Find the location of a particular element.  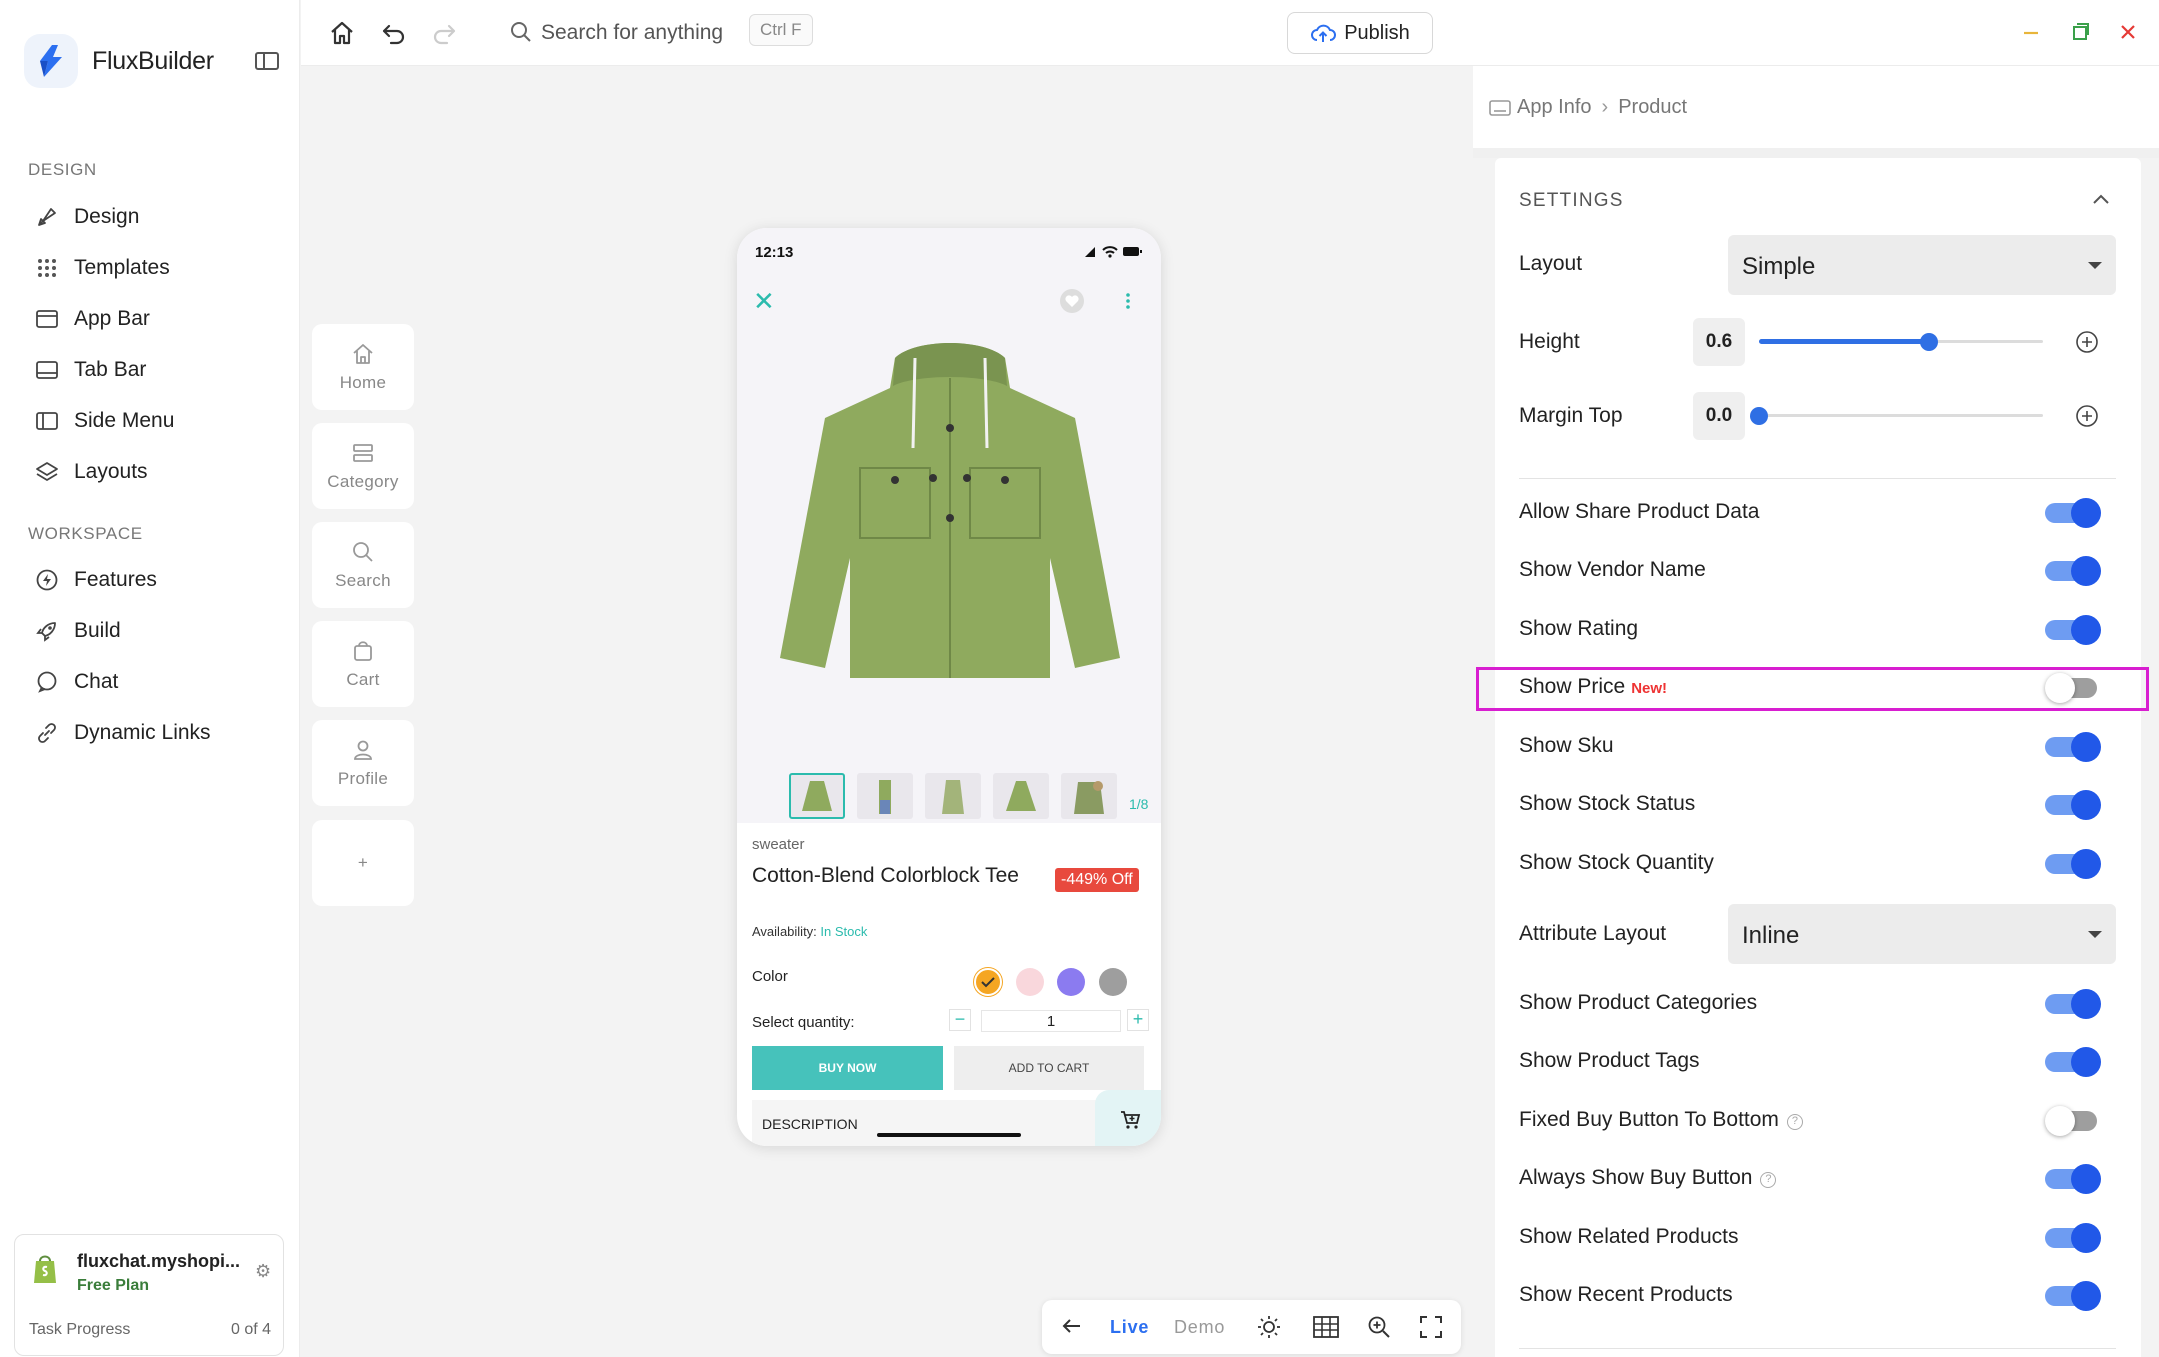

color-swatch-pink is located at coordinates (1030, 982).